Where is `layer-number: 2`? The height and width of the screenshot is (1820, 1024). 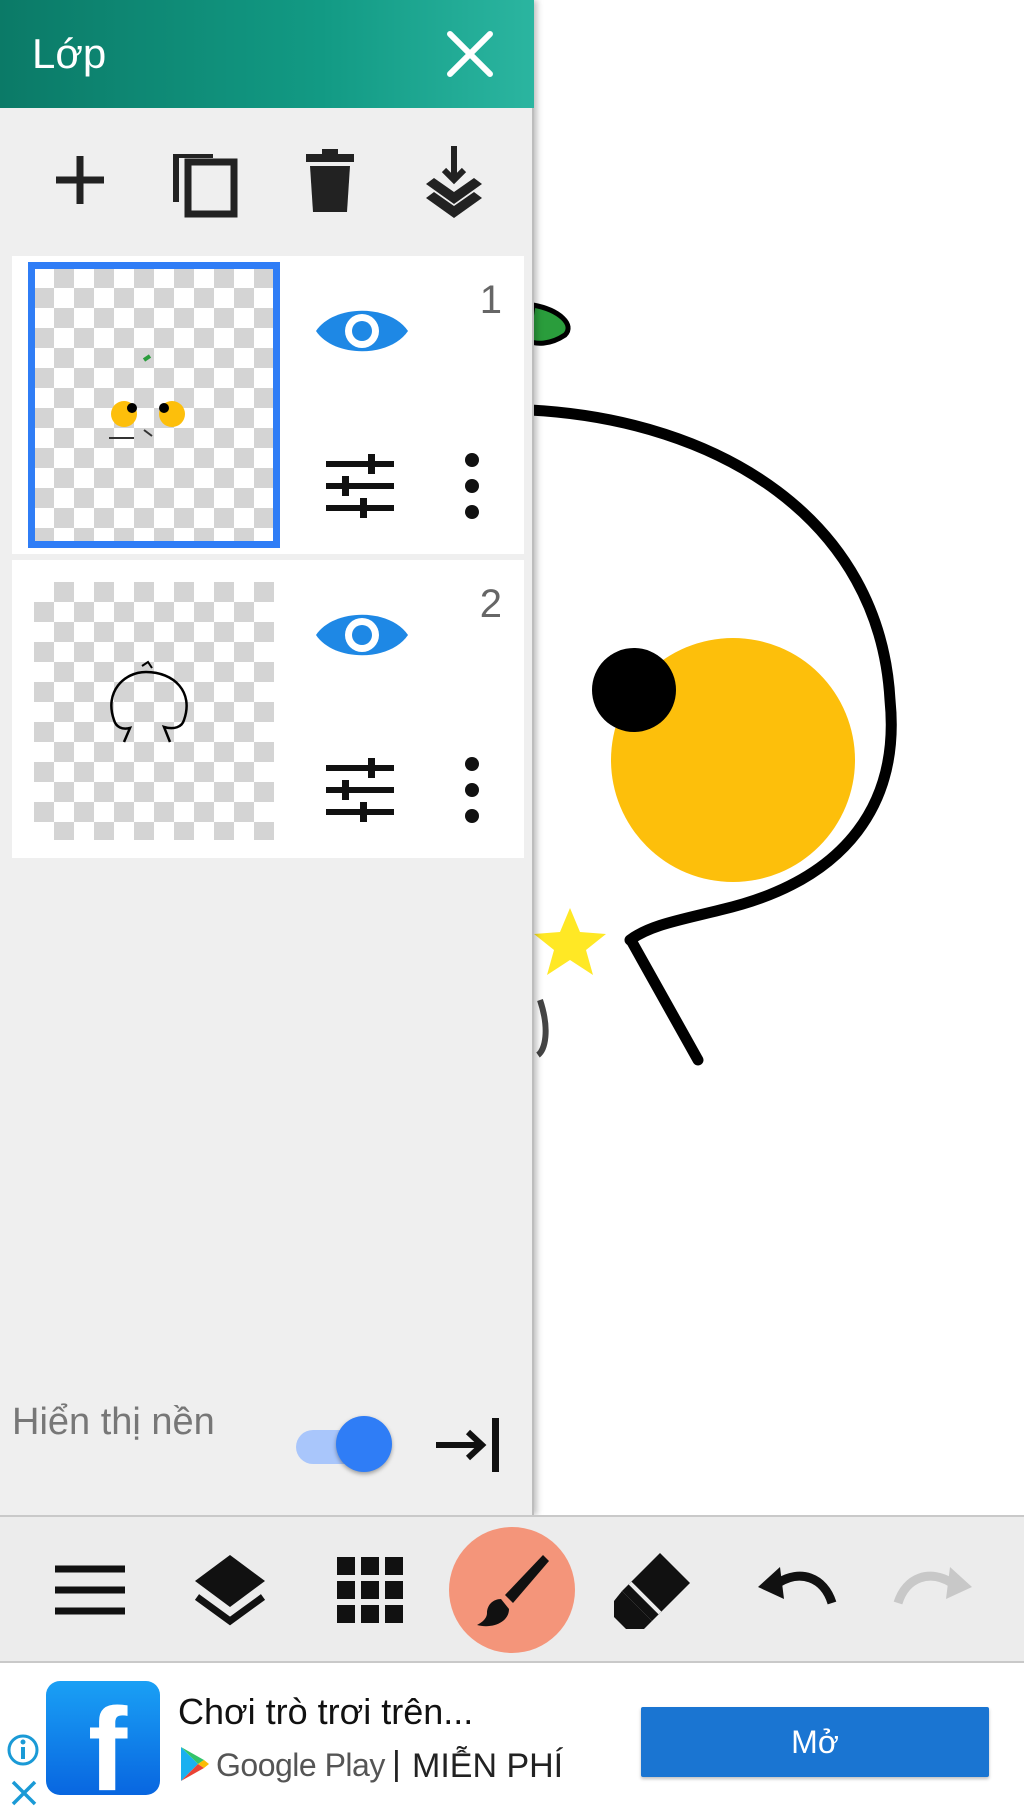 layer-number: 2 is located at coordinates (490, 604).